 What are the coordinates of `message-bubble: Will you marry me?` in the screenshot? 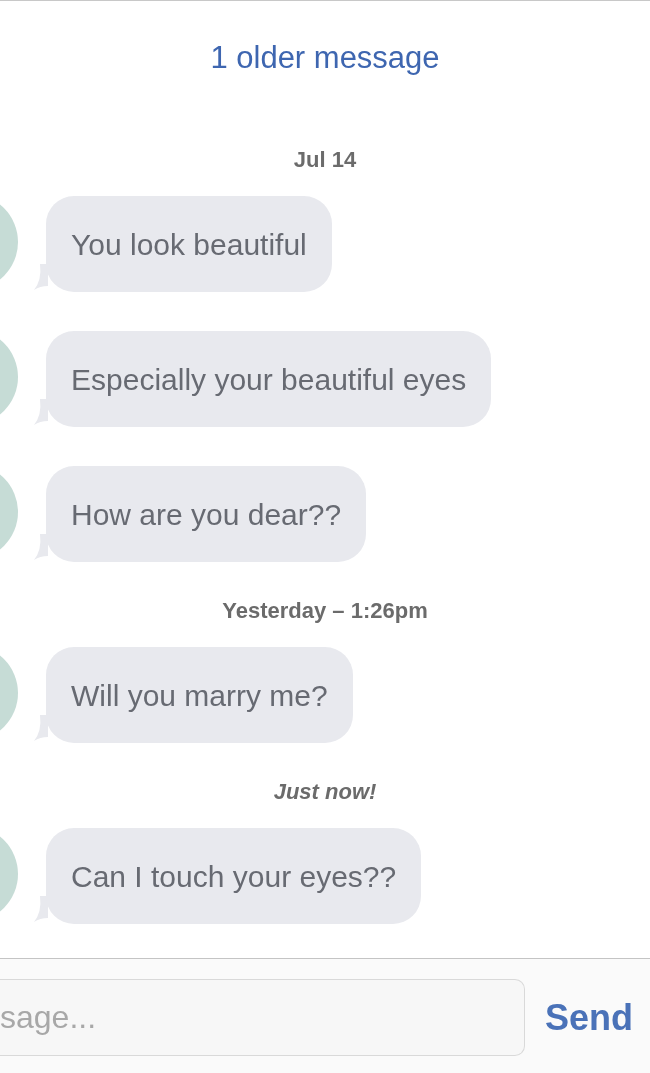 It's located at (199, 695).